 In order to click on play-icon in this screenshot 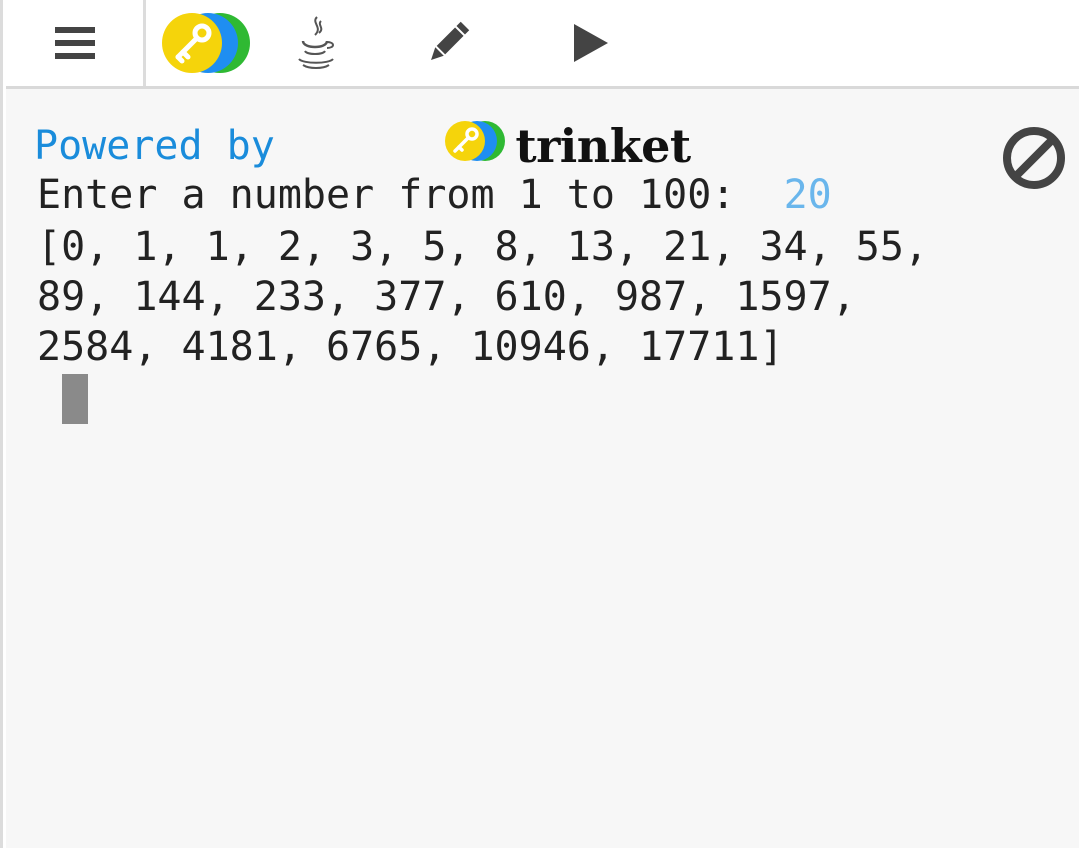, I will do `click(591, 43)`.